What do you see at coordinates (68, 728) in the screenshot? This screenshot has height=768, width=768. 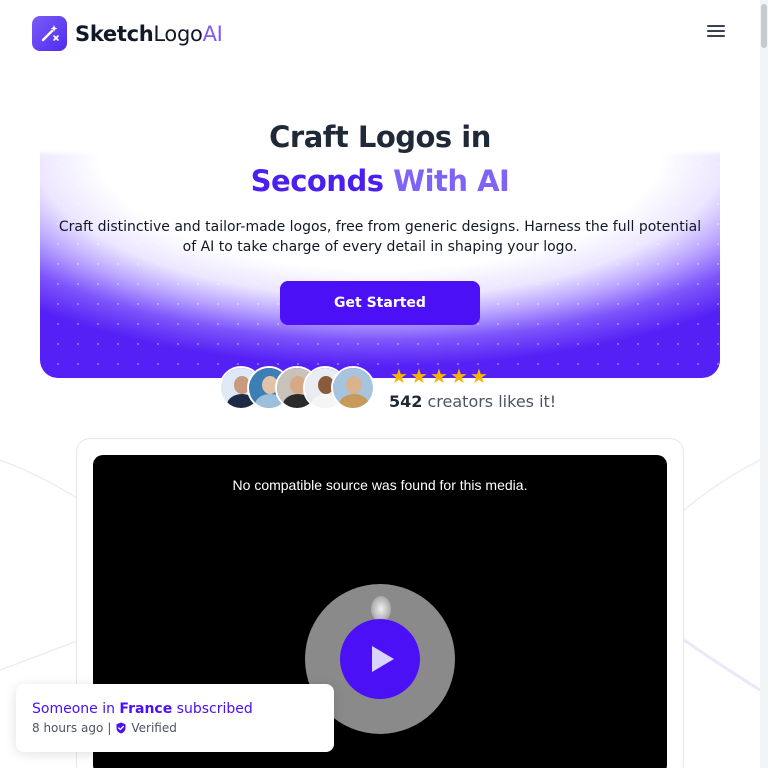 I see `toast-time: 8 hours ago` at bounding box center [68, 728].